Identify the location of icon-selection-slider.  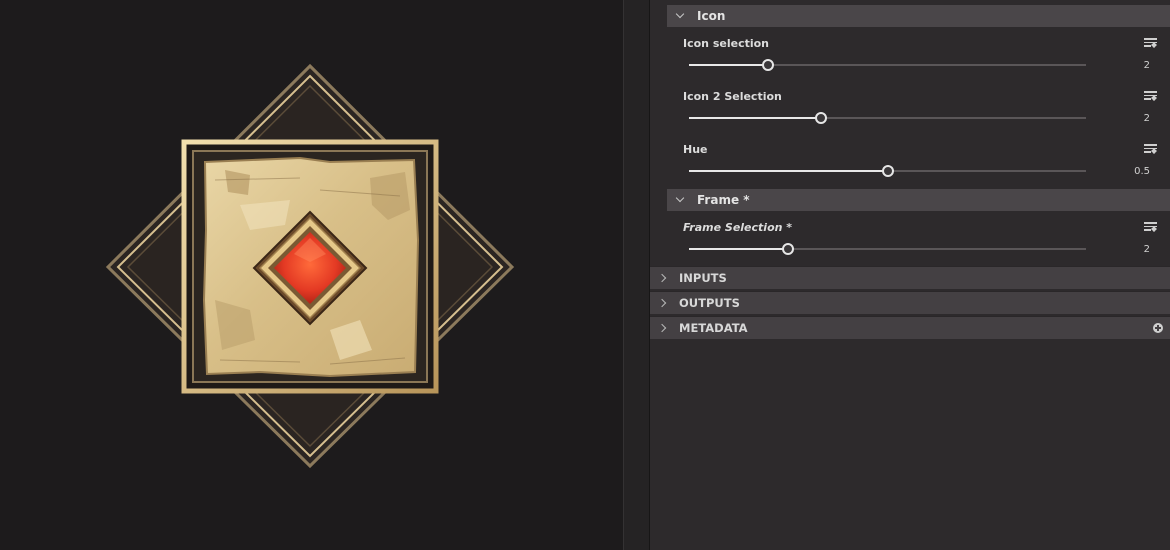
(887, 65).